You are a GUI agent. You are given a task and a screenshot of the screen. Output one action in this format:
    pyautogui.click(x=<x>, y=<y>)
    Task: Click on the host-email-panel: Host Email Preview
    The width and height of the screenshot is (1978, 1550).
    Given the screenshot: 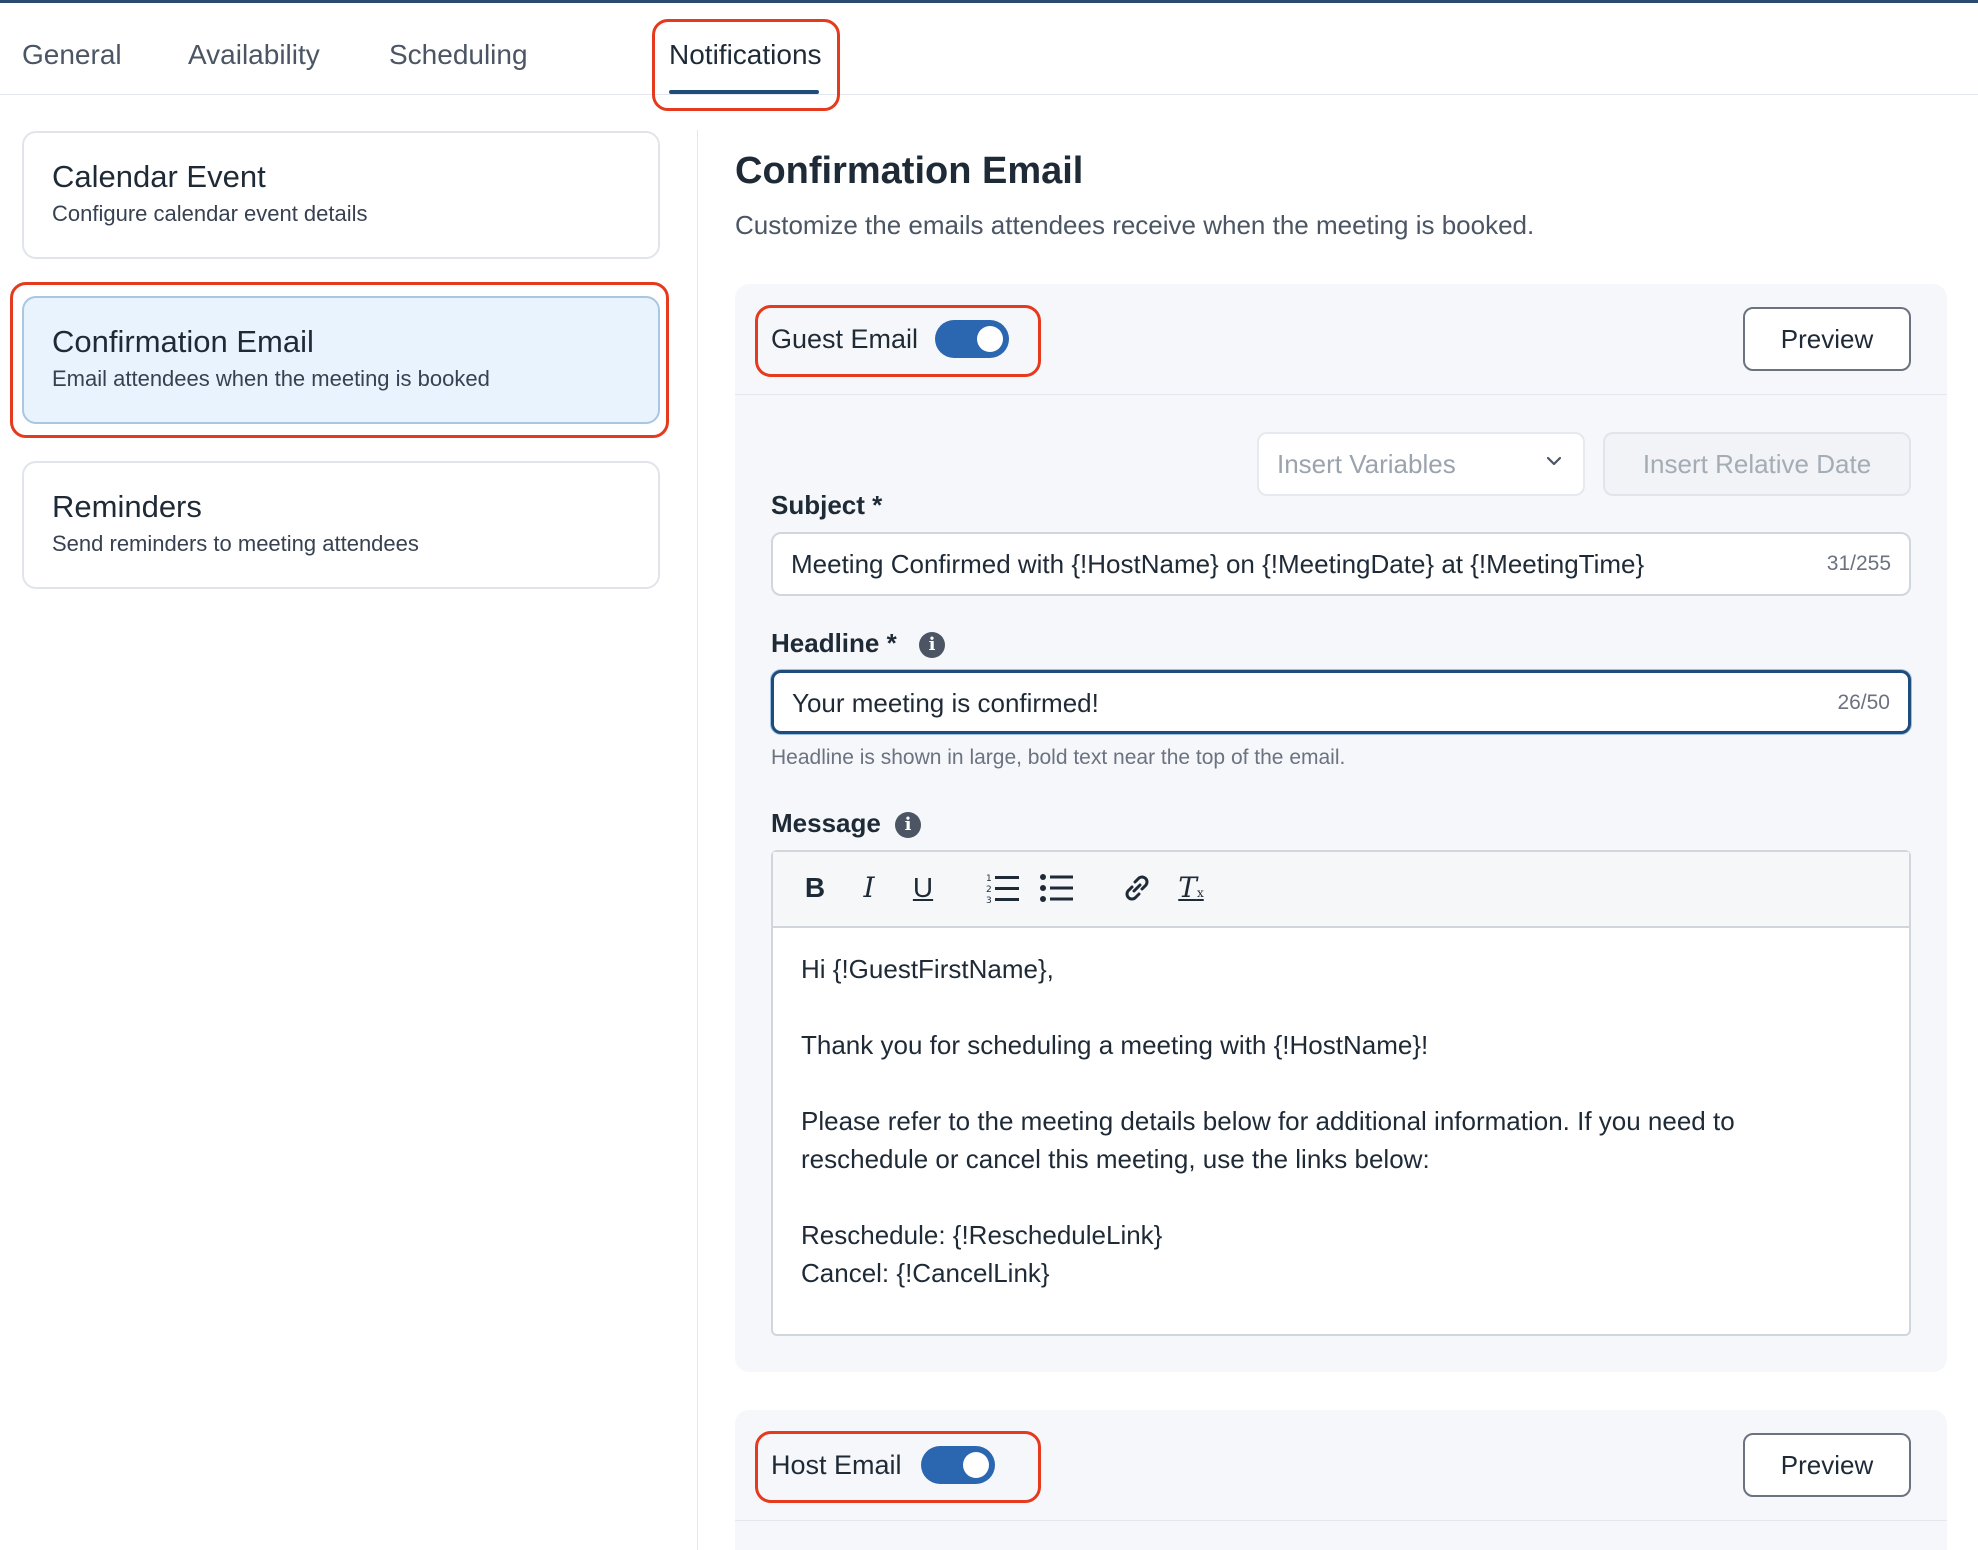 What is the action you would take?
    pyautogui.click(x=1341, y=1480)
    